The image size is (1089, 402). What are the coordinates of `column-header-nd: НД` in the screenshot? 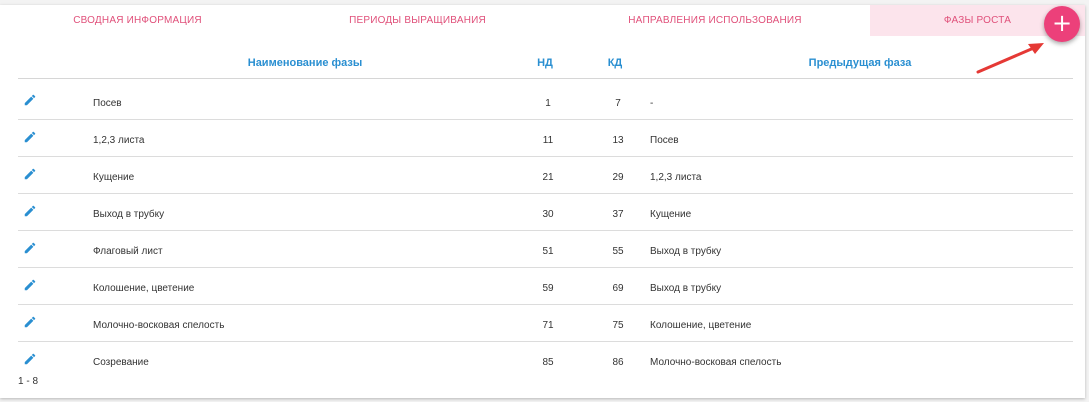 It's located at (545, 63).